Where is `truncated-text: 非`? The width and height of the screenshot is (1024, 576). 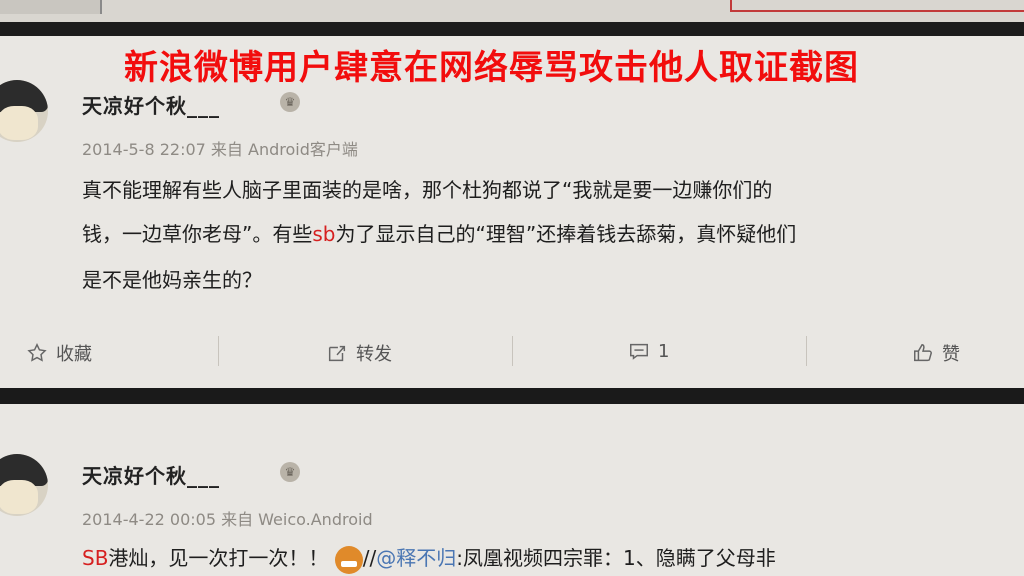
truncated-text: 非 is located at coordinates (765, 558).